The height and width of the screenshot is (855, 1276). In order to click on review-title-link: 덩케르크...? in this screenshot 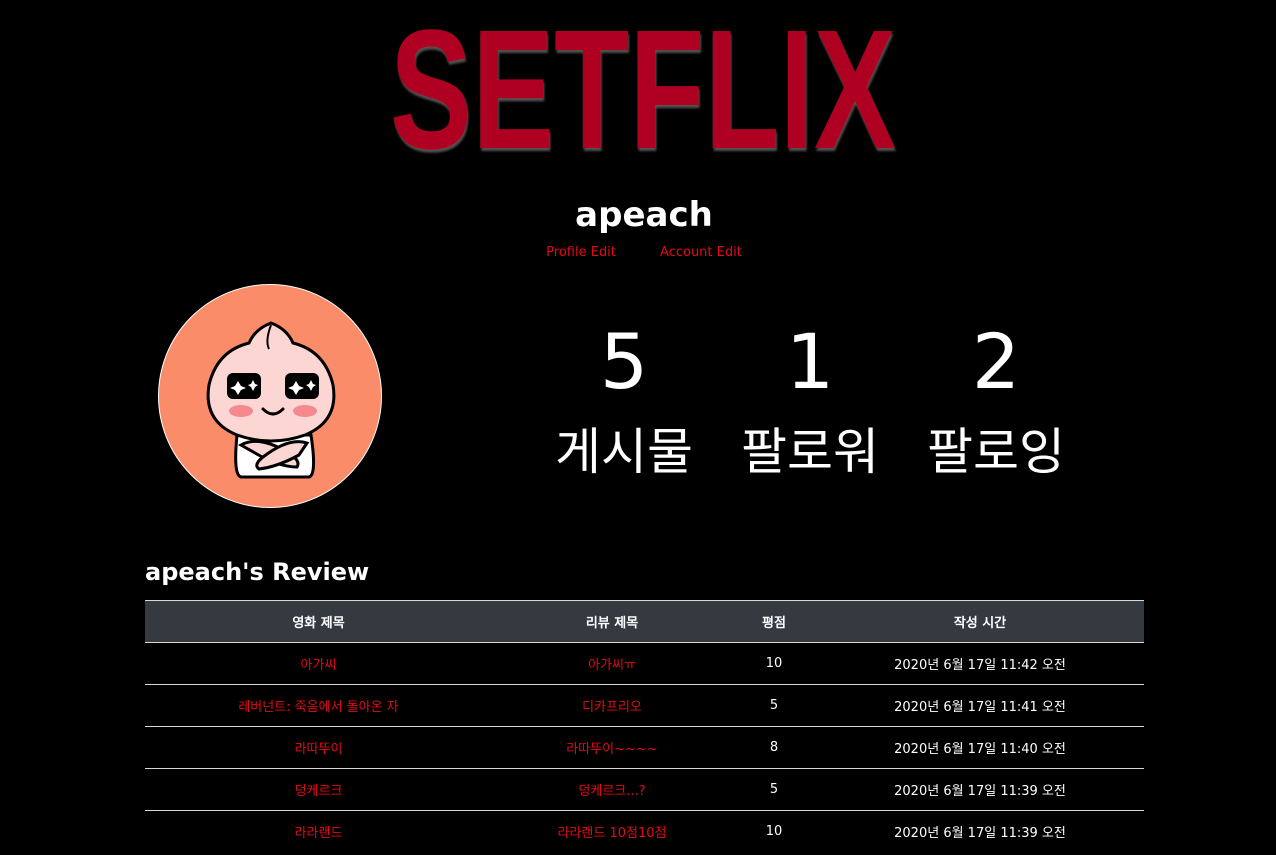, I will do `click(612, 789)`.